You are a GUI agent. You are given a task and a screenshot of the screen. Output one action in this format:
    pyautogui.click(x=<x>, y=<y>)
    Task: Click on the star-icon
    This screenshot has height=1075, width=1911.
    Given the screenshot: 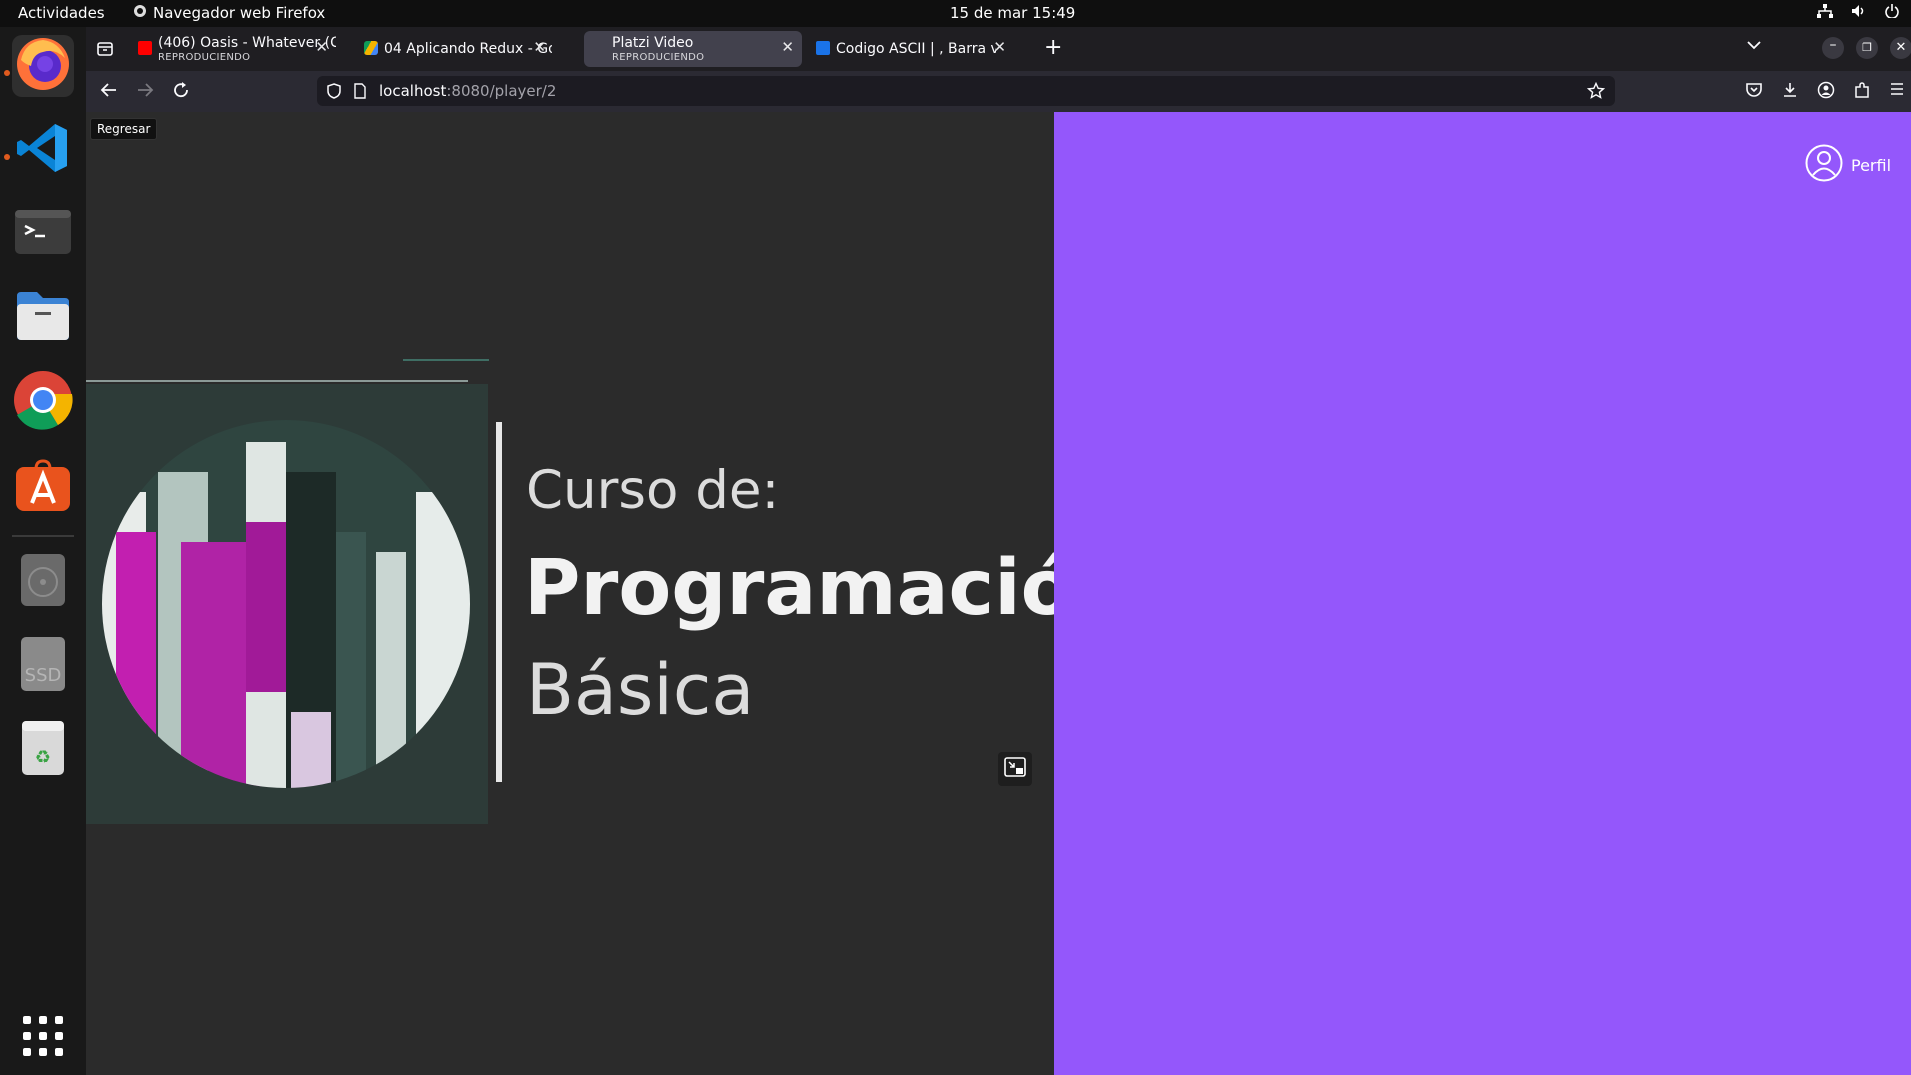 What is the action you would take?
    pyautogui.click(x=1596, y=92)
    